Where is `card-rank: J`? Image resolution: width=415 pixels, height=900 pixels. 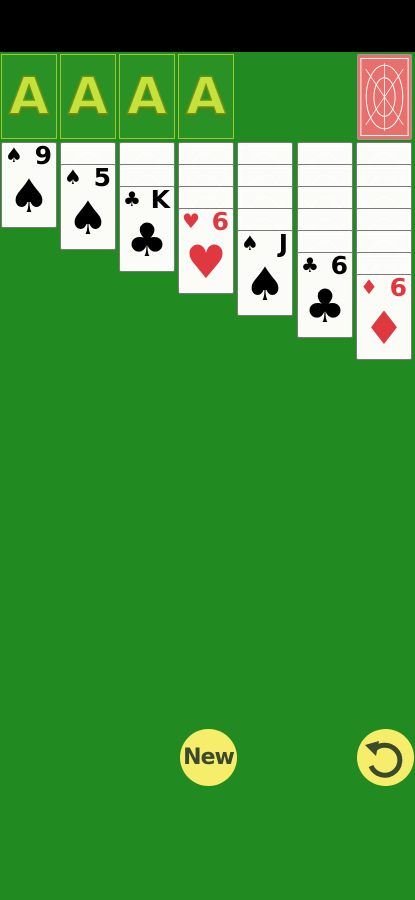
card-rank: J is located at coordinates (283, 243).